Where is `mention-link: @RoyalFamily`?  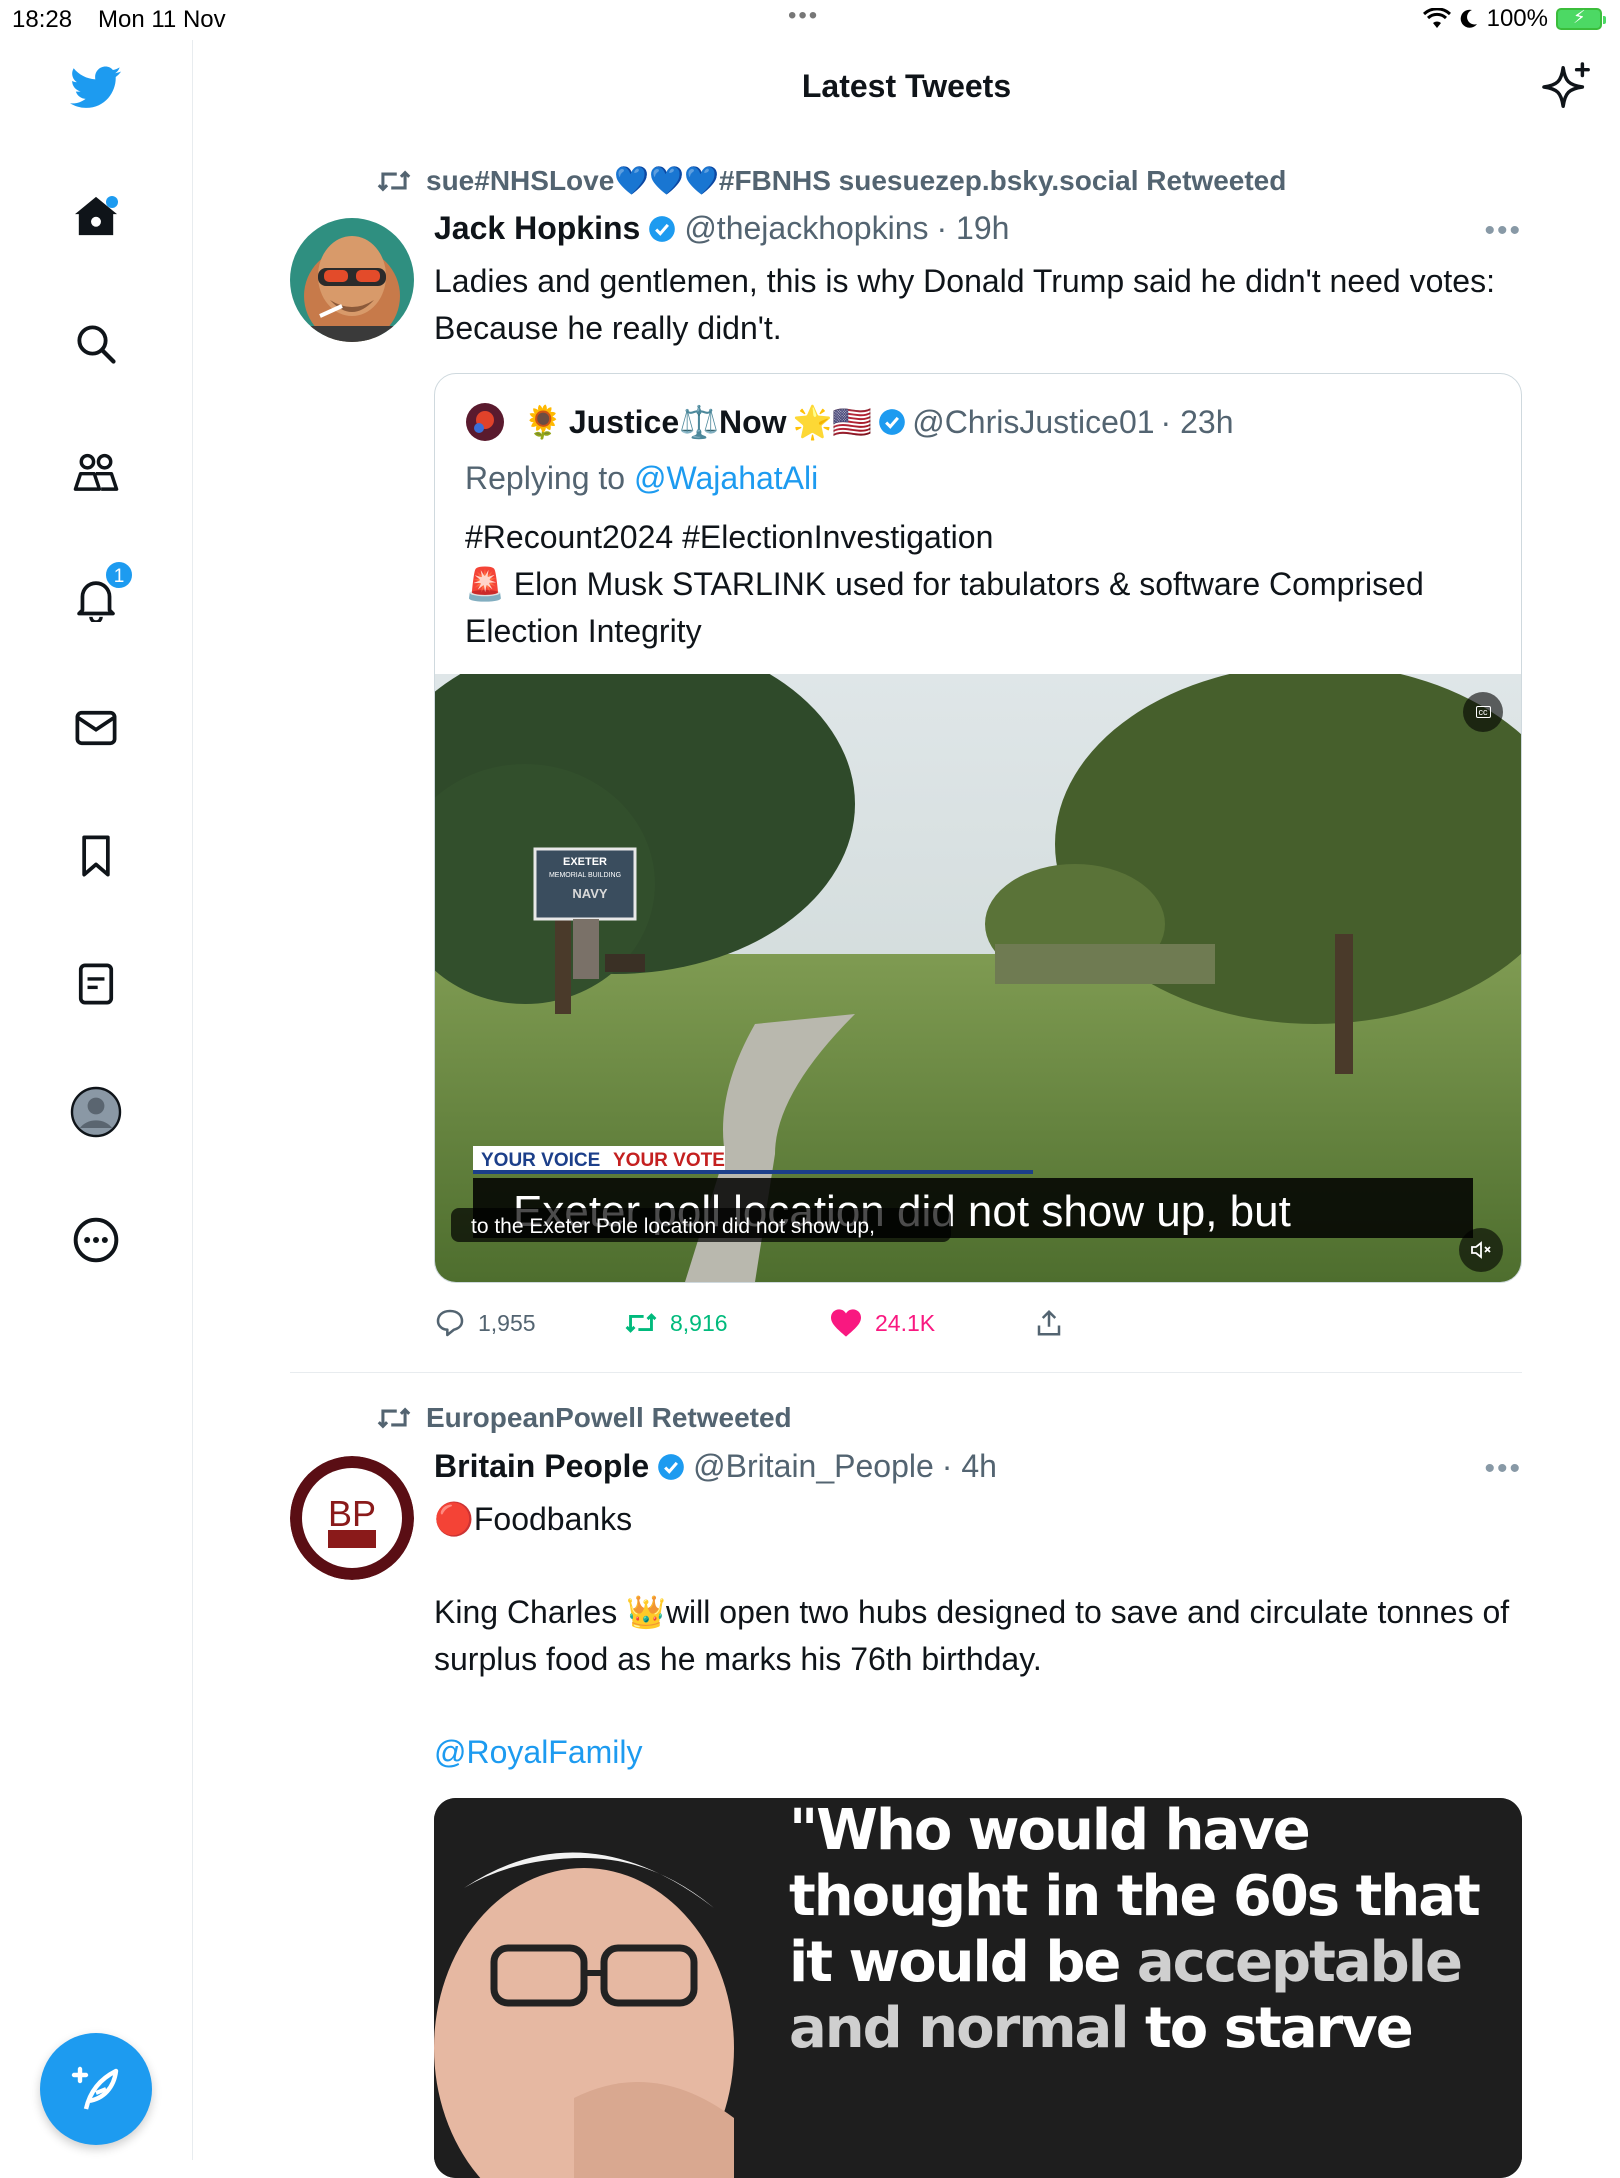
mention-link: @RoyalFamily is located at coordinates (974, 1752).